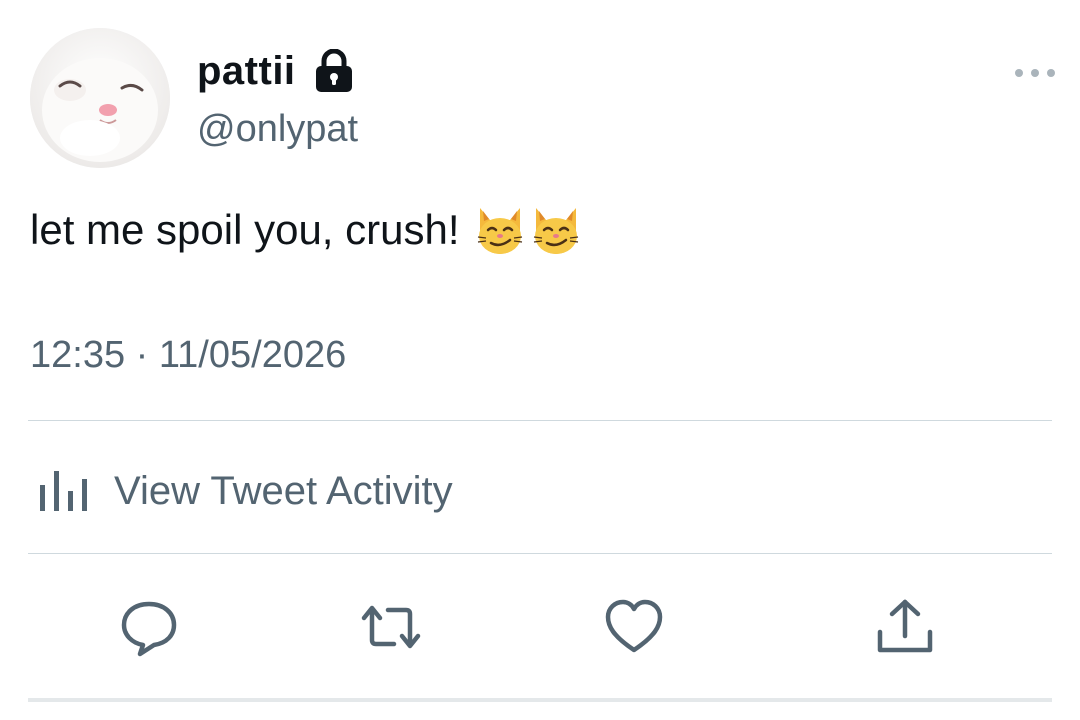  What do you see at coordinates (246, 71) in the screenshot?
I see `display-name: pattii` at bounding box center [246, 71].